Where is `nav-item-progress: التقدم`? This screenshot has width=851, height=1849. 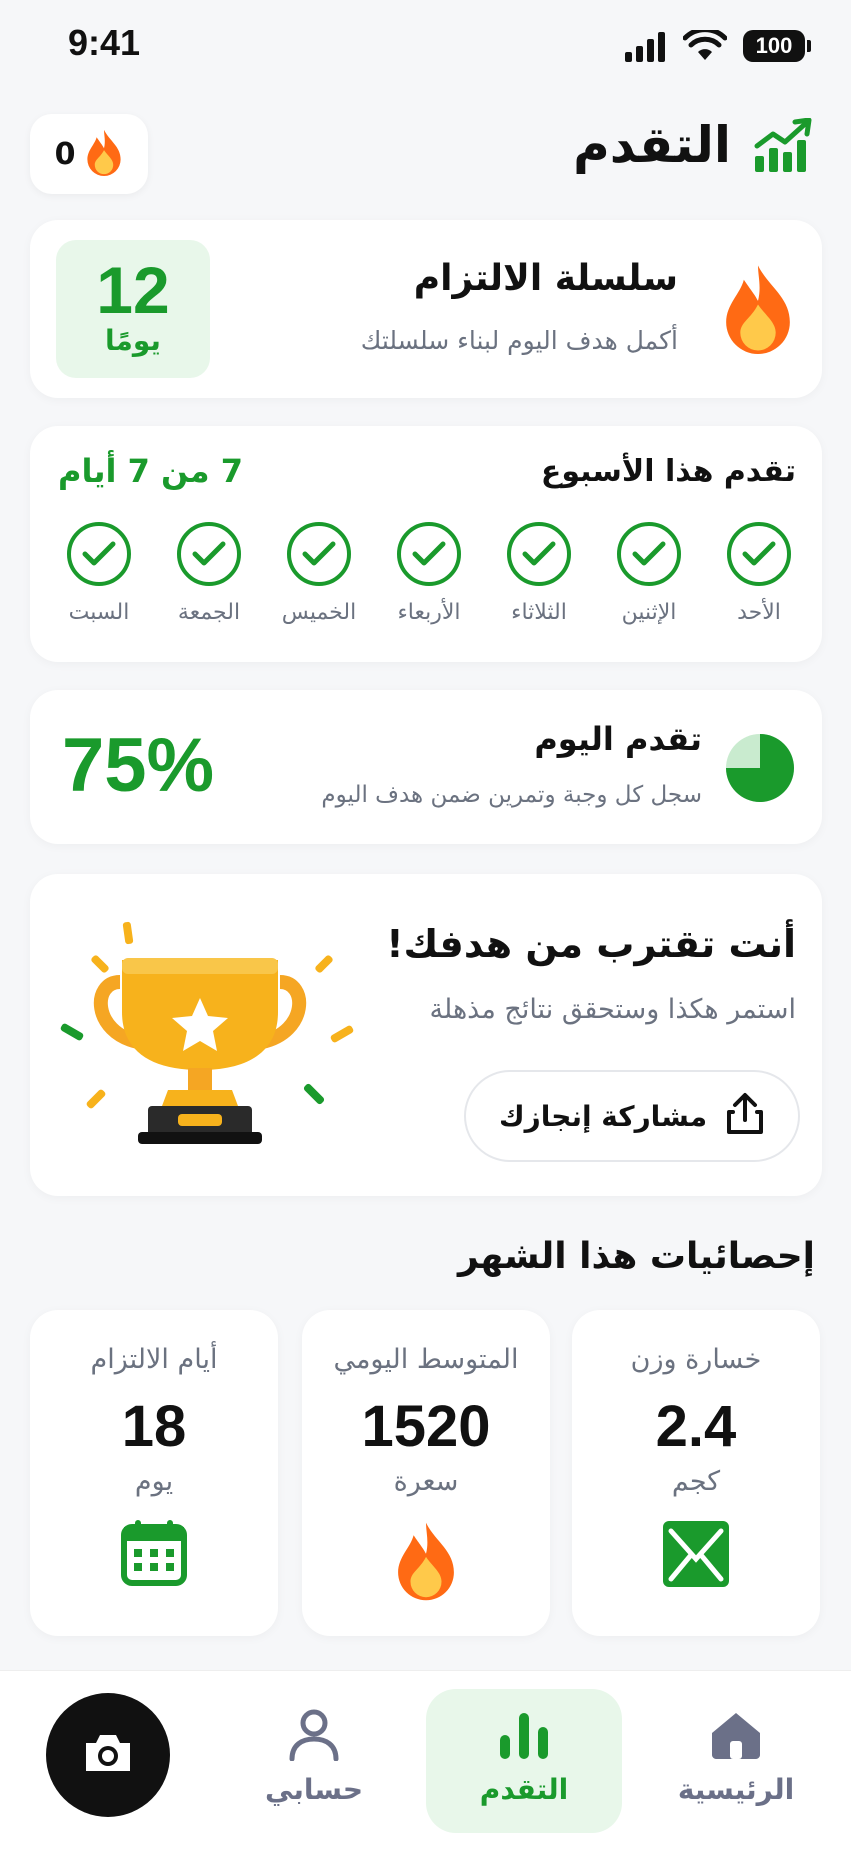
nav-item-progress: التقدم is located at coordinates (524, 1761).